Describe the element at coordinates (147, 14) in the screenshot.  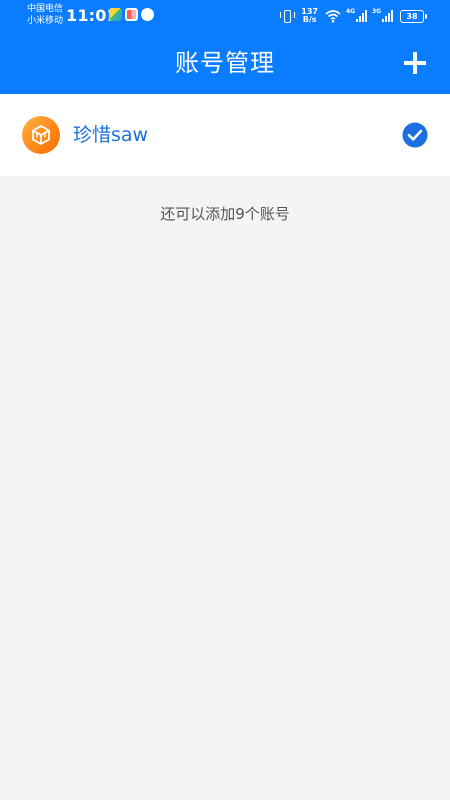
I see `message-notification-icon` at that location.